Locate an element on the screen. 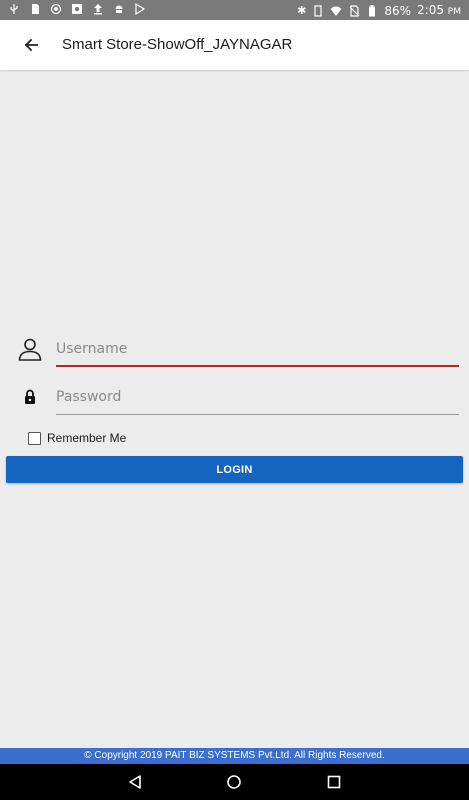  clock-suffix: PM is located at coordinates (454, 12).